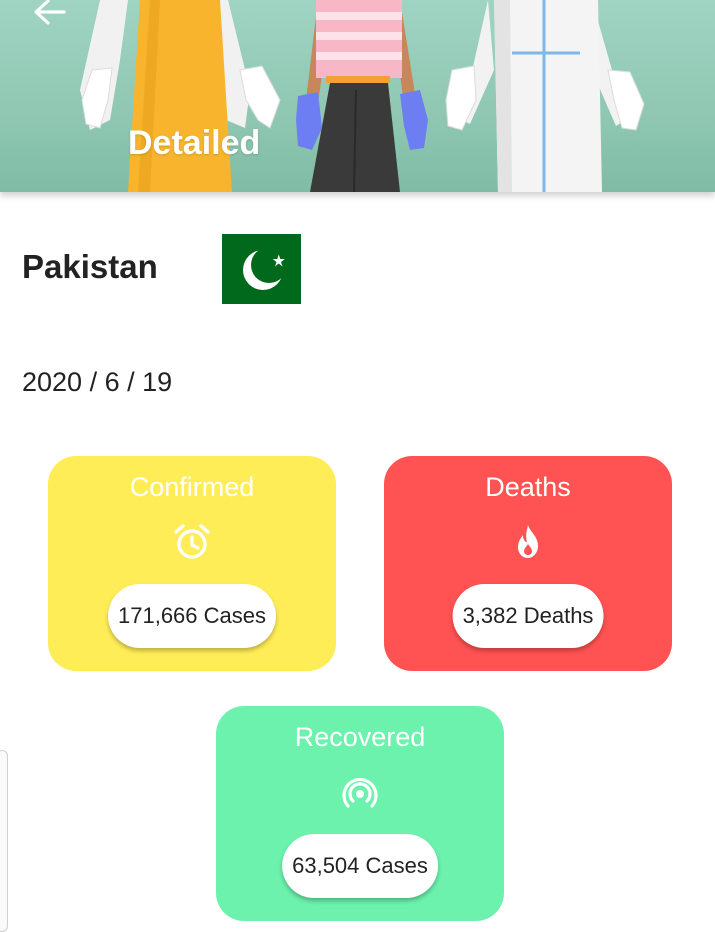 The height and width of the screenshot is (932, 715). I want to click on flame-icon, so click(528, 541).